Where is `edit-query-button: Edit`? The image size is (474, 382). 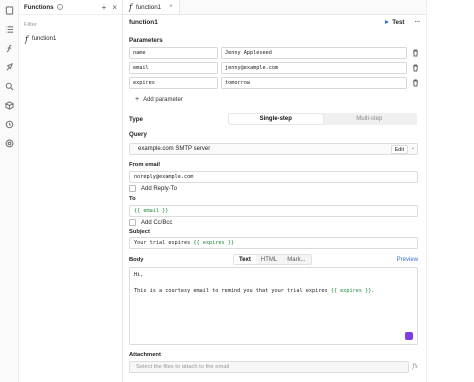
edit-query-button: Edit is located at coordinates (399, 149).